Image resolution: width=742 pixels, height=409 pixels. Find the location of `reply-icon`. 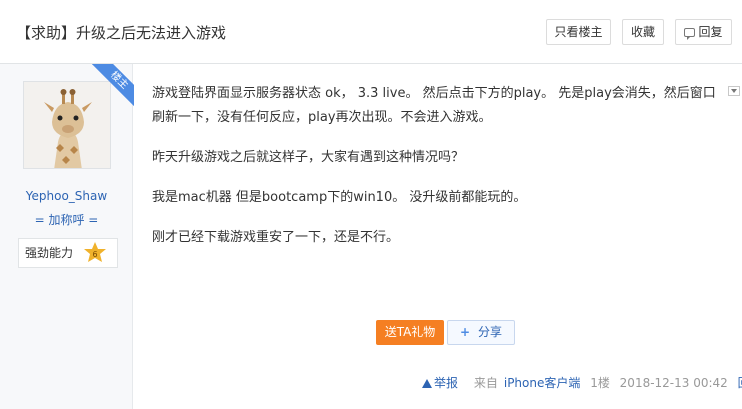

reply-icon is located at coordinates (690, 34).